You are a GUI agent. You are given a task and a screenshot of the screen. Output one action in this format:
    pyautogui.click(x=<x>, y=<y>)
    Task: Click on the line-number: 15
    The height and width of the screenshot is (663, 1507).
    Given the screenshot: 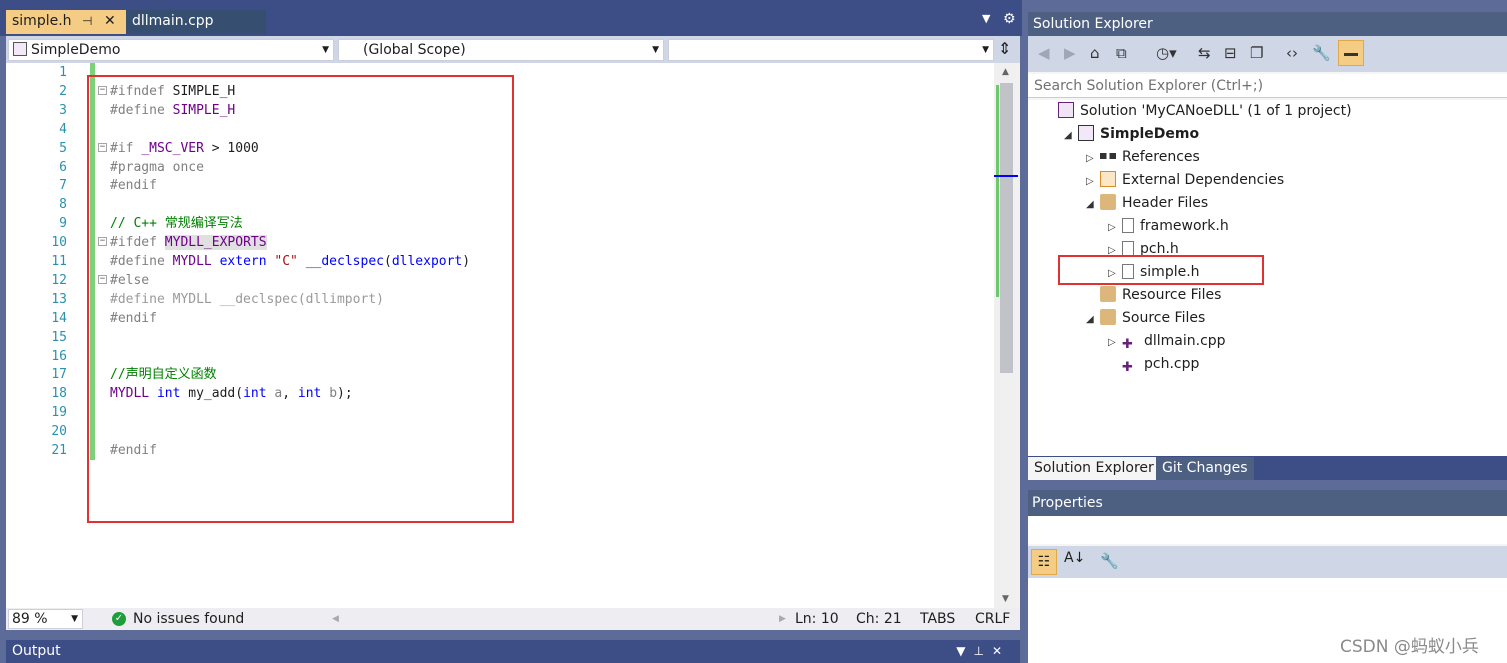 What is the action you would take?
    pyautogui.click(x=59, y=337)
    